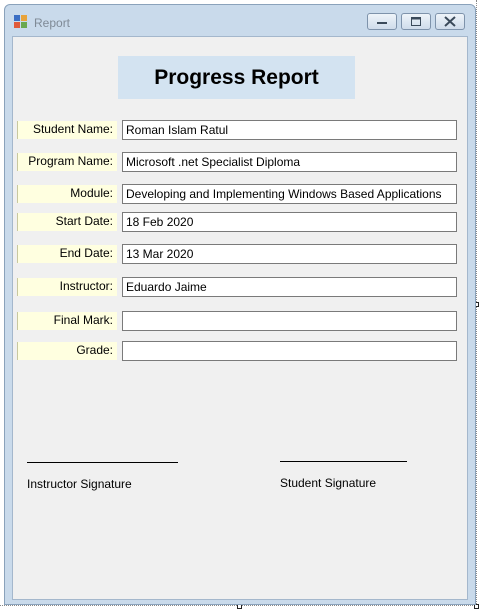 The height and width of the screenshot is (610, 481). I want to click on minimize-icon, so click(382, 23).